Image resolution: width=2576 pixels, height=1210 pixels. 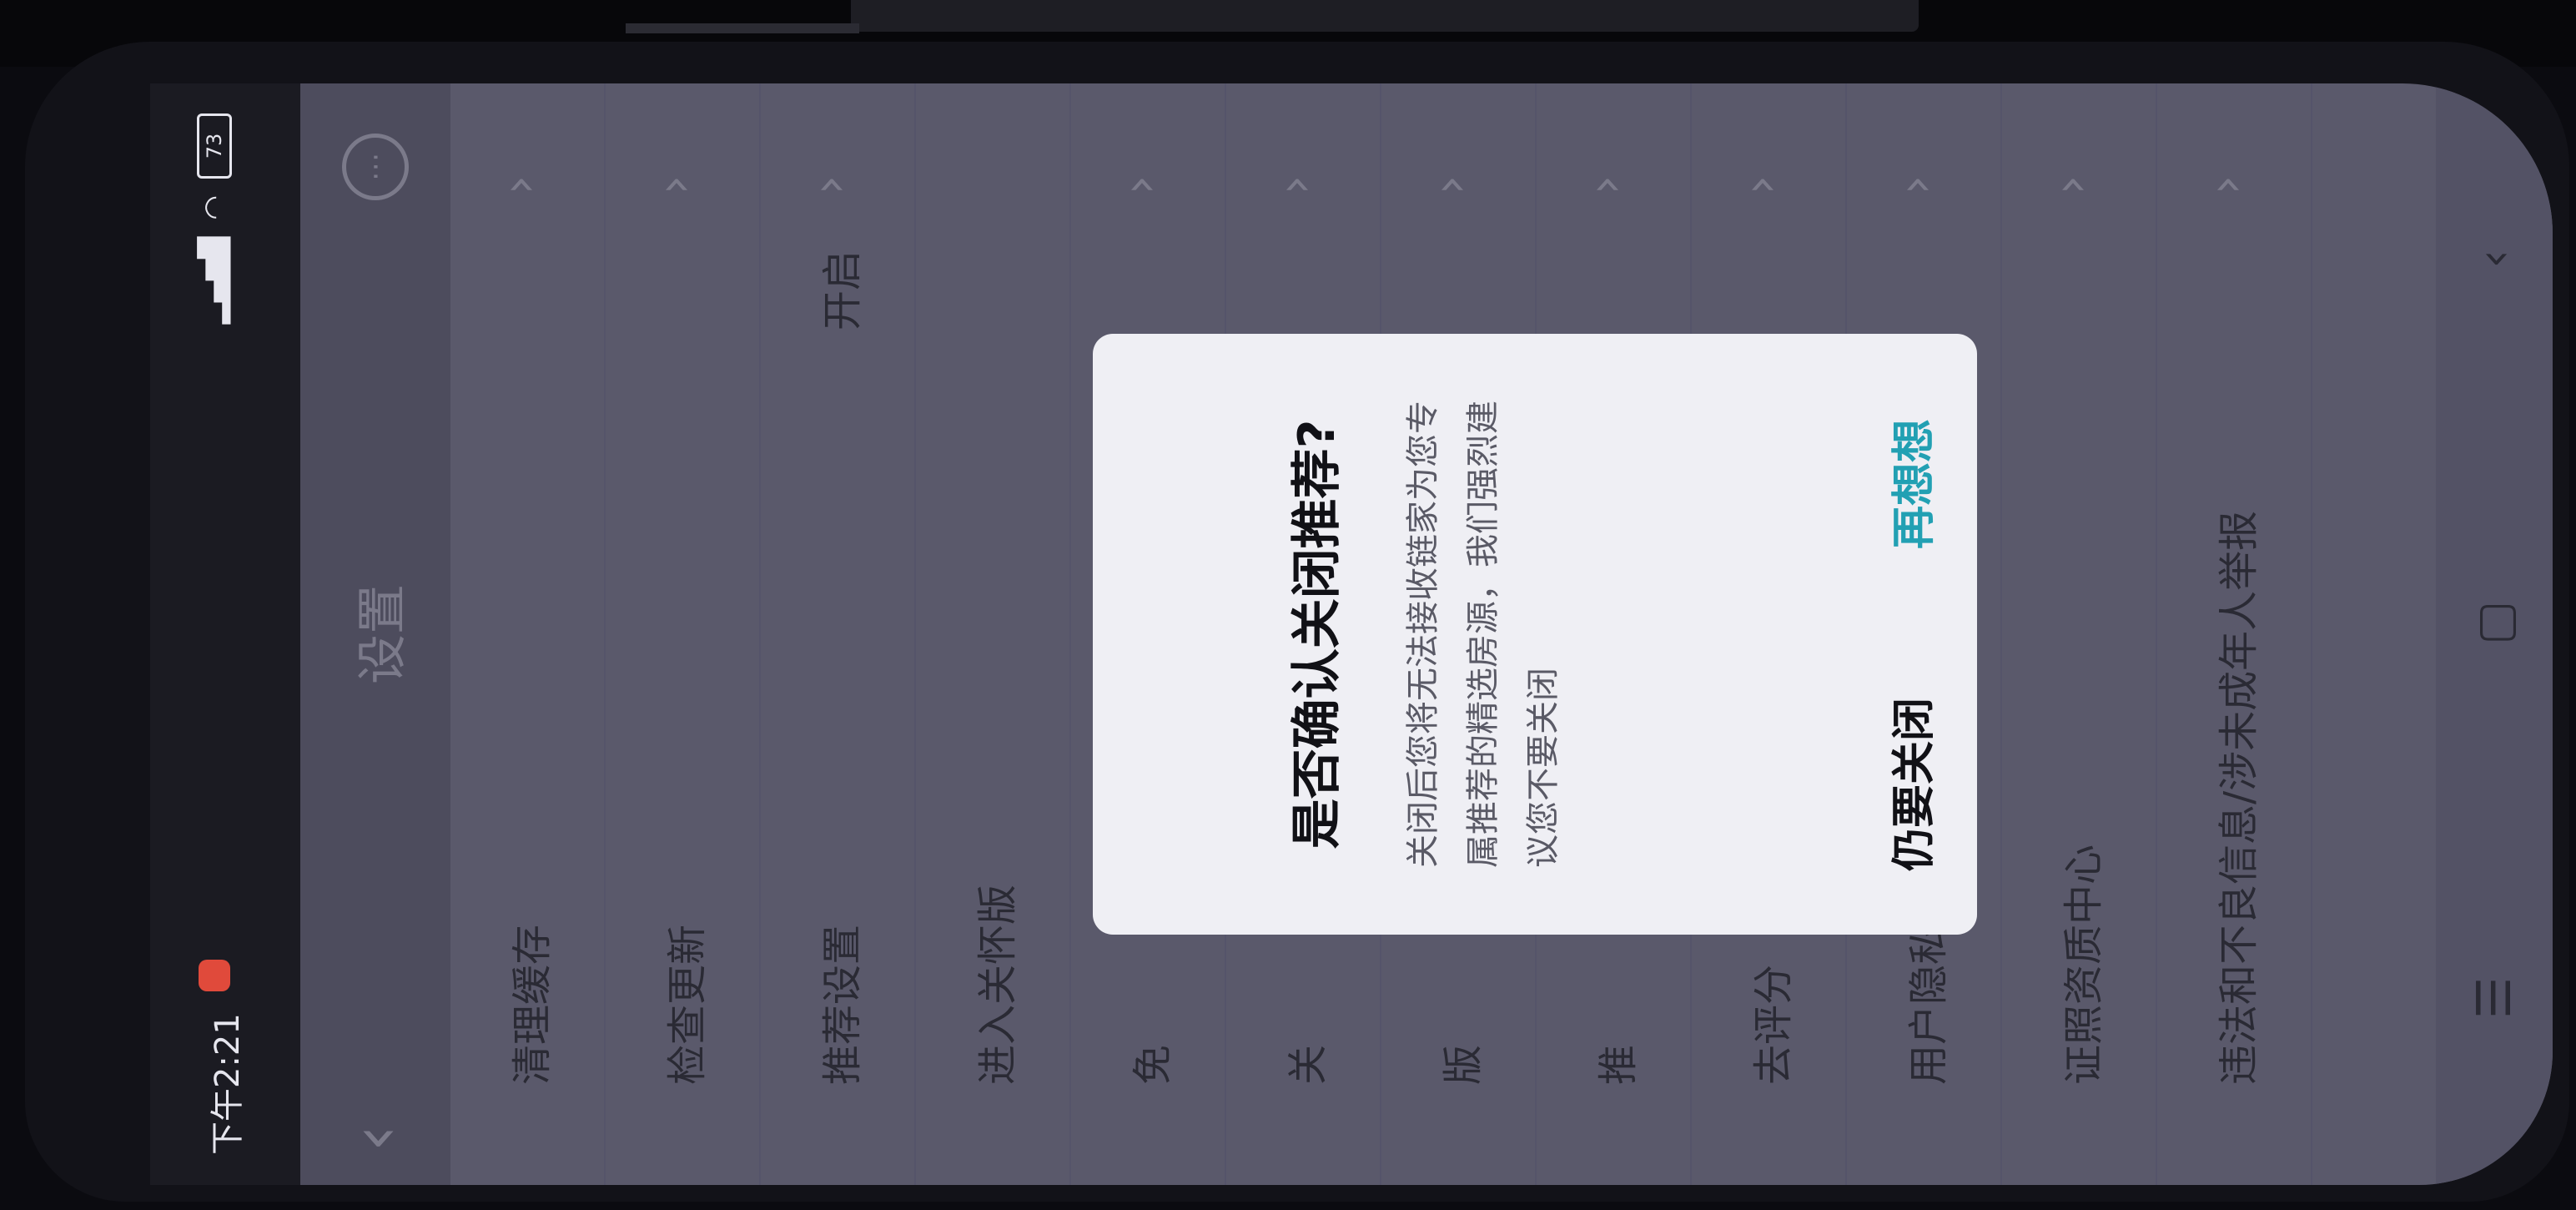 What do you see at coordinates (1483, 634) in the screenshot?
I see `dialog-message: 关闭后您将无法接收链家为您专属推荐的精选房源，我们强烈建议您不要关闭` at bounding box center [1483, 634].